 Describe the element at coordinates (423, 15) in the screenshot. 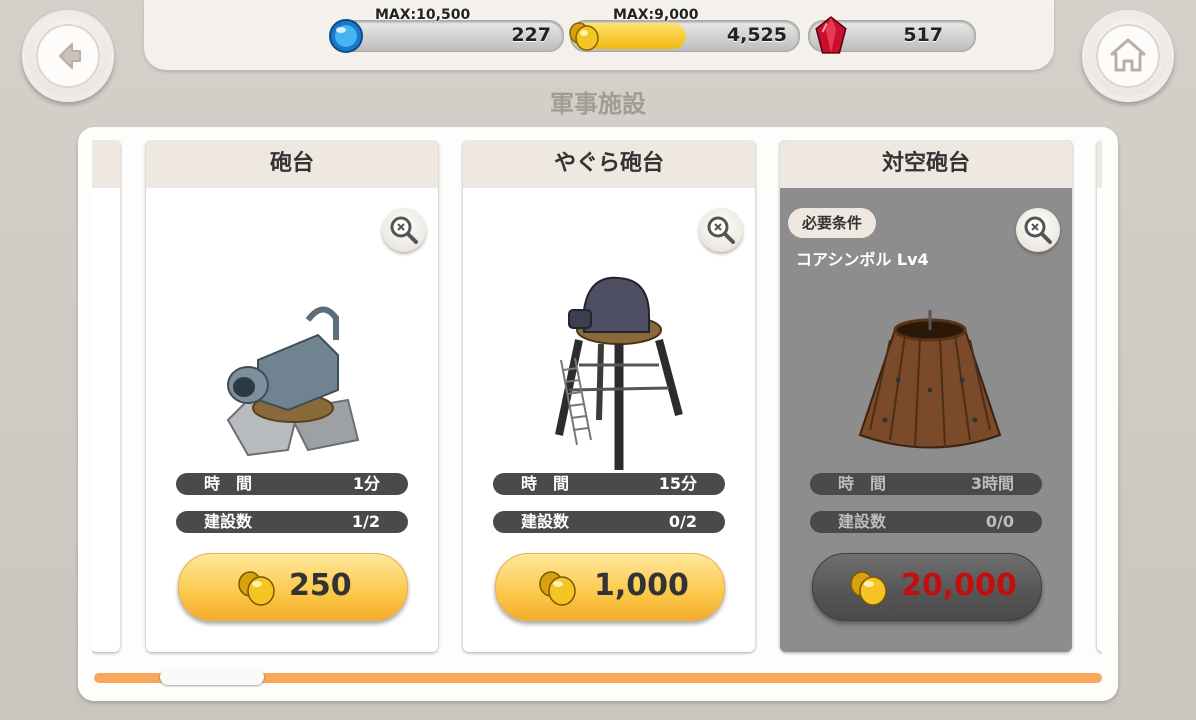

I see `water-max: MAX:10,500` at that location.